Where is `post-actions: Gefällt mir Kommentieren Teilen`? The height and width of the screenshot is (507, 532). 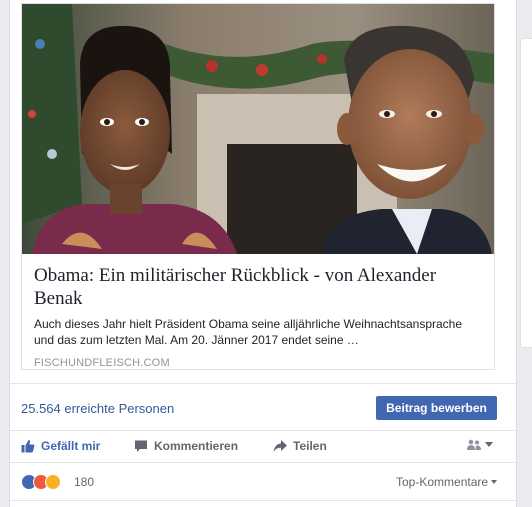
post-actions: Gefällt mir Kommentieren Teilen is located at coordinates (263, 447).